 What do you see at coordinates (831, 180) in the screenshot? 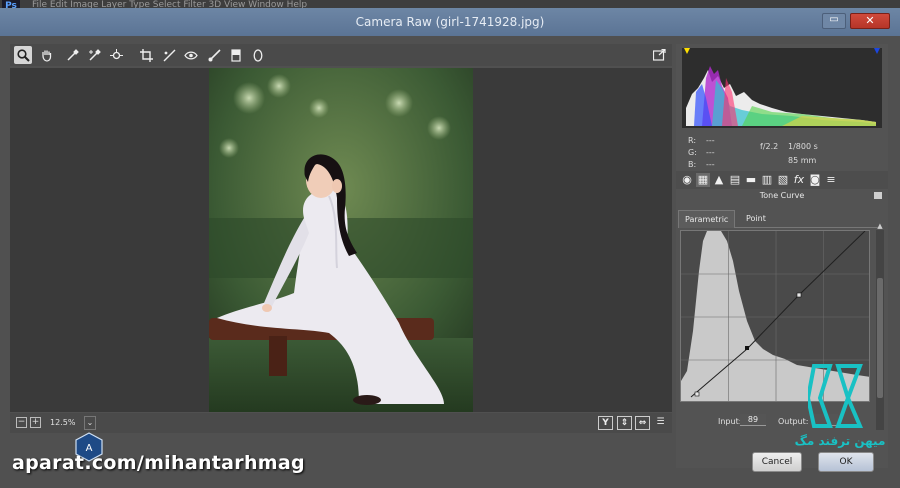
I see `presets-panel-icon: ≡` at bounding box center [831, 180].